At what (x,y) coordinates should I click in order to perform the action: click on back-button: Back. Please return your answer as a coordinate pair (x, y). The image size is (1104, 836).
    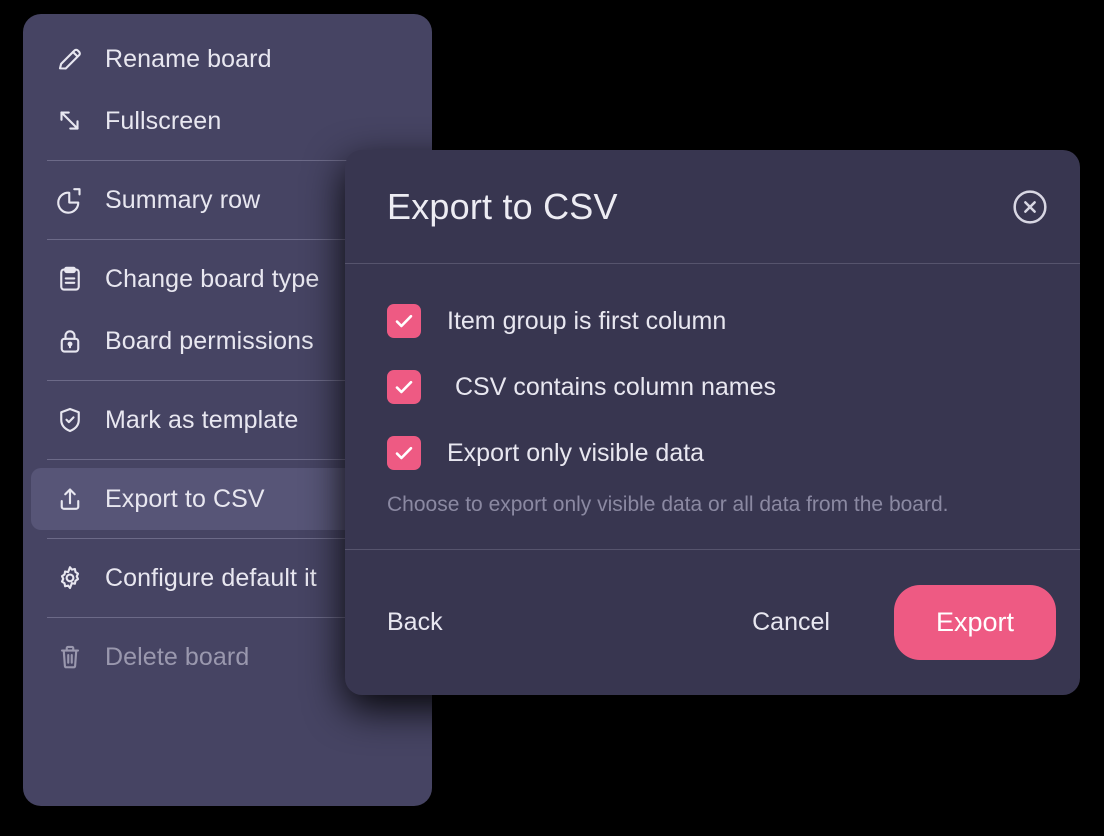
    Looking at the image, I should click on (415, 622).